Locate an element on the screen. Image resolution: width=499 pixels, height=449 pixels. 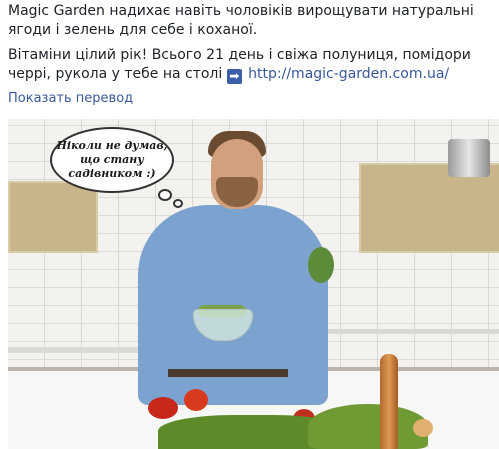
speech-bubble: Ніколи не думав, що стану садівником :) is located at coordinates (112, 160).